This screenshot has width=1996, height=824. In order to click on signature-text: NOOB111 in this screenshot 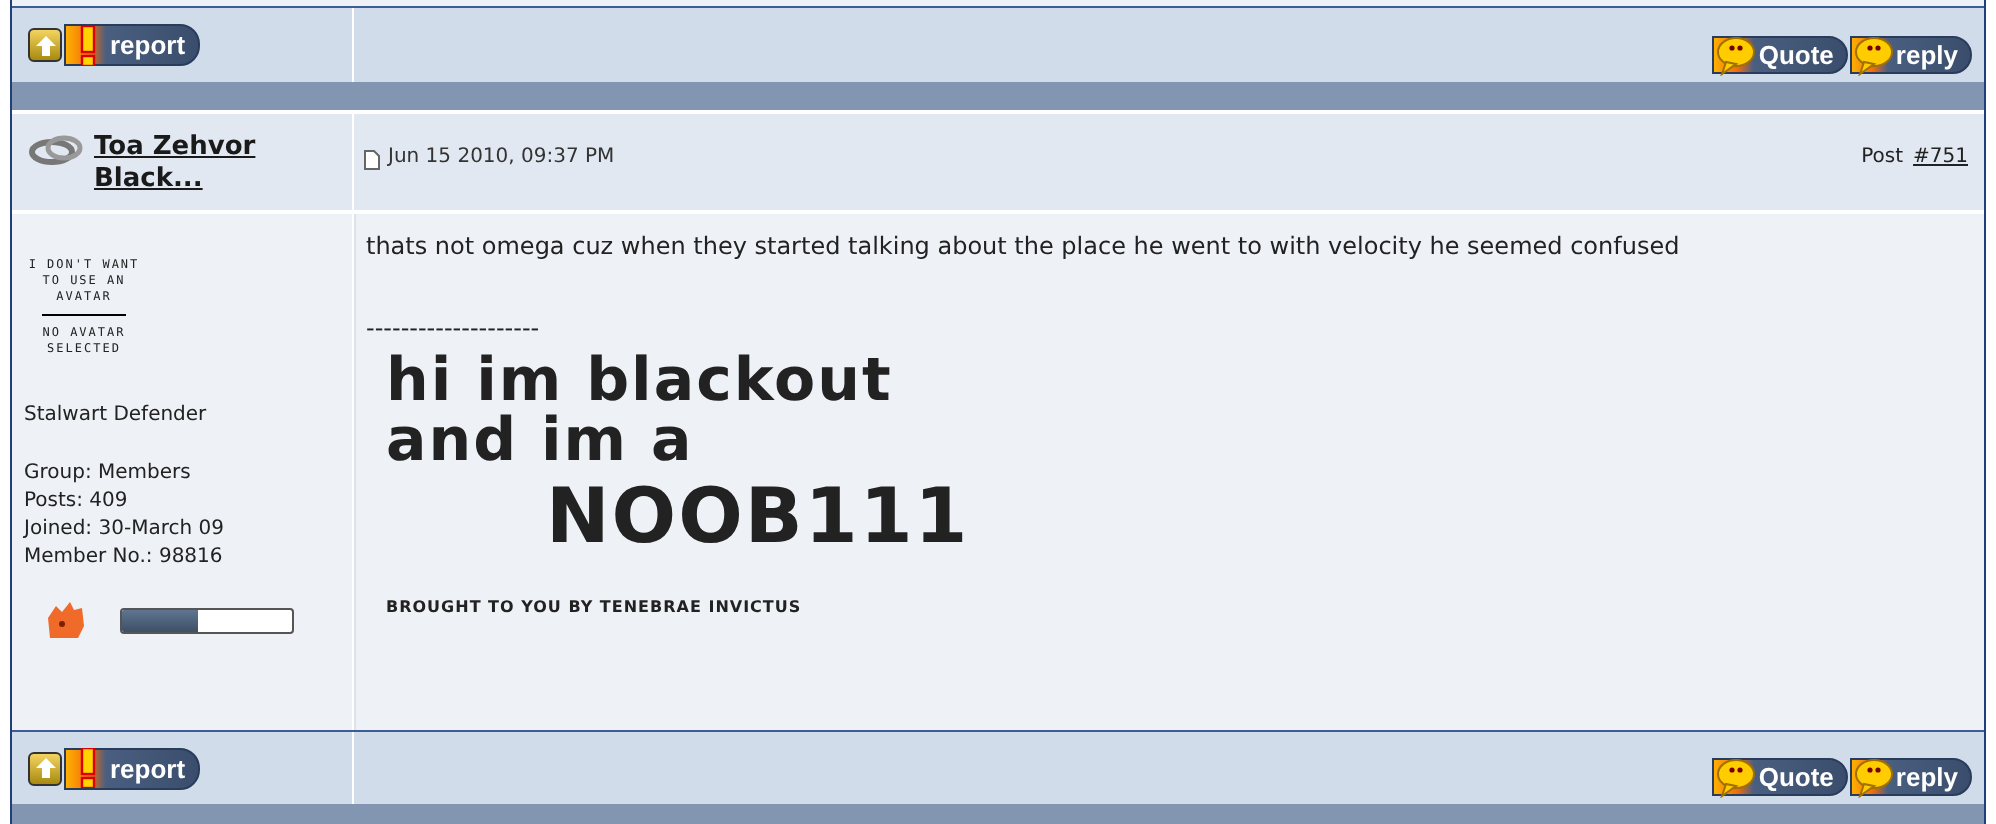, I will do `click(757, 516)`.